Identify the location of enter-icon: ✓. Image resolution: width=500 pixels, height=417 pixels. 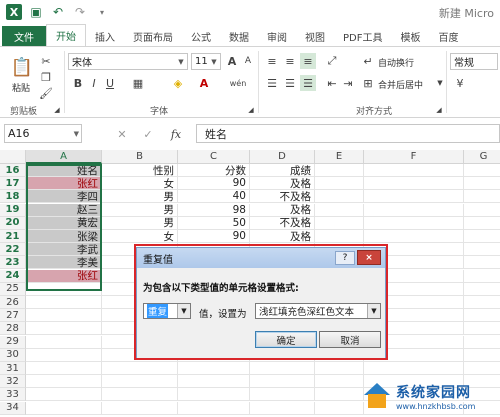
(148, 134).